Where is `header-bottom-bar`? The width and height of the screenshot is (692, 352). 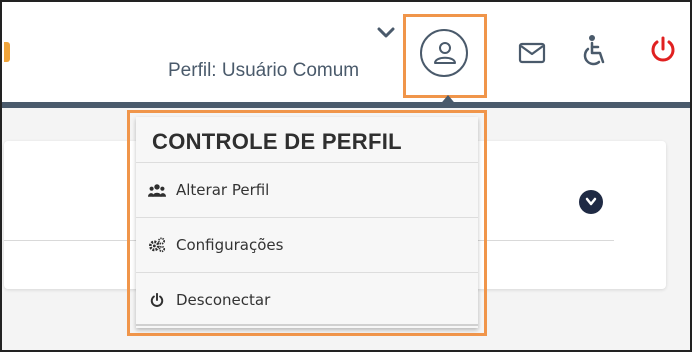 header-bottom-bar is located at coordinates (346, 105).